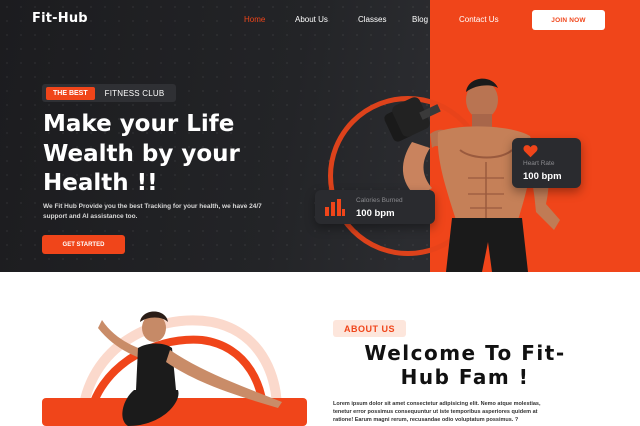 This screenshot has width=640, height=426. What do you see at coordinates (141, 153) in the screenshot?
I see `headline-line: Wealth by your` at bounding box center [141, 153].